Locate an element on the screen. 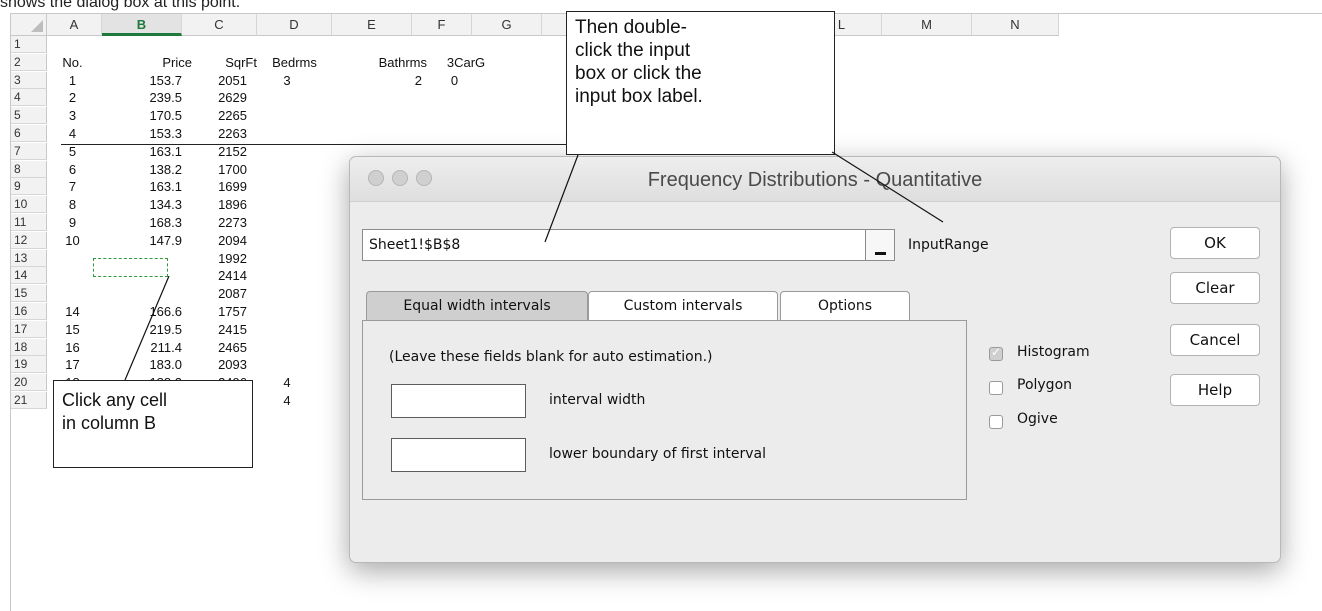 The image size is (1322, 611). pointer-line-top-b is located at coordinates (887, 187).